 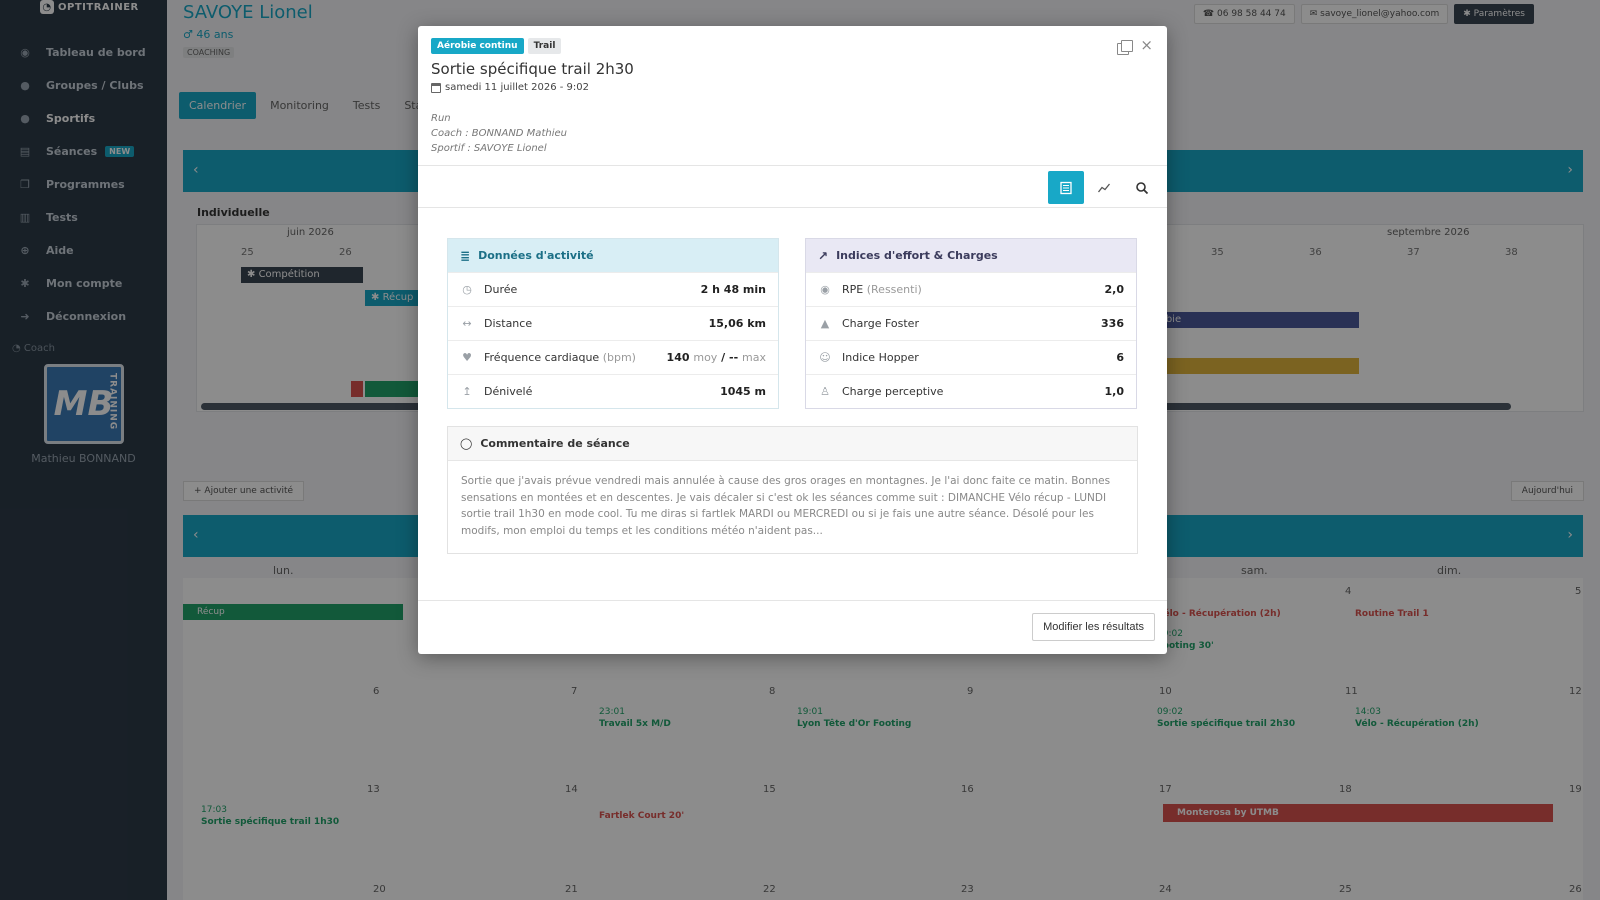 I want to click on details-view-button, so click(x=1066, y=187).